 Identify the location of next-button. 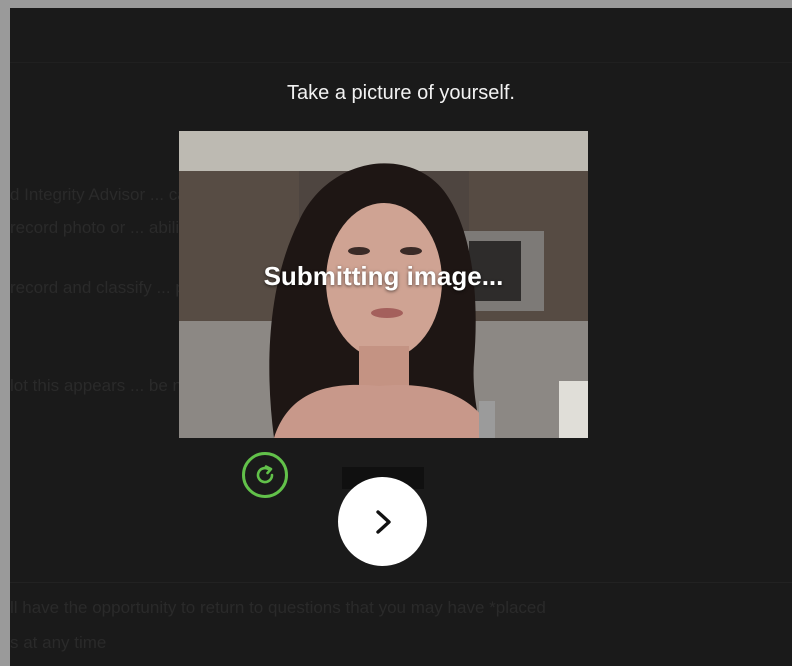
(382, 521).